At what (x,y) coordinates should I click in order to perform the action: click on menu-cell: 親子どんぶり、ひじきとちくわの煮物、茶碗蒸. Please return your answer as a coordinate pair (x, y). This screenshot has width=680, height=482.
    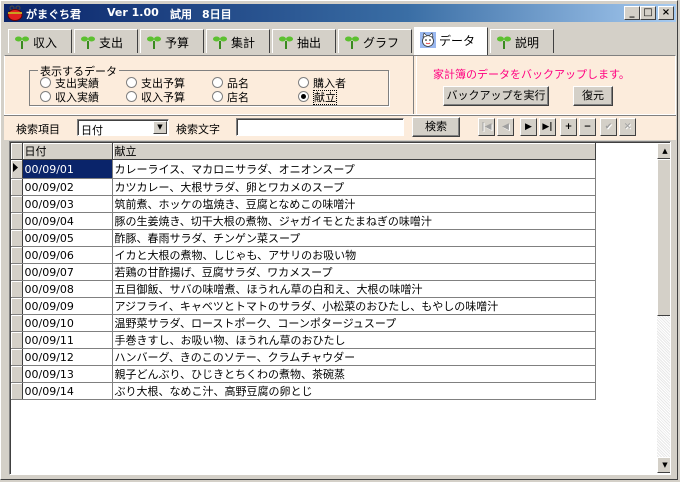
    Looking at the image, I should click on (354, 374).